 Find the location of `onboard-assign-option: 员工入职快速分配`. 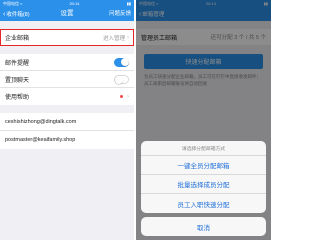

onboard-assign-option: 员工入职快速分配 is located at coordinates (203, 203).